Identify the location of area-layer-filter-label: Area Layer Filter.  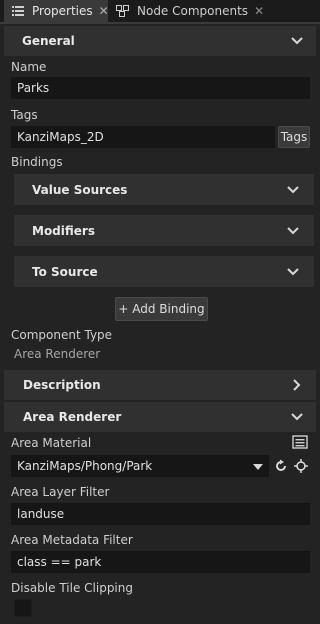
(60, 492).